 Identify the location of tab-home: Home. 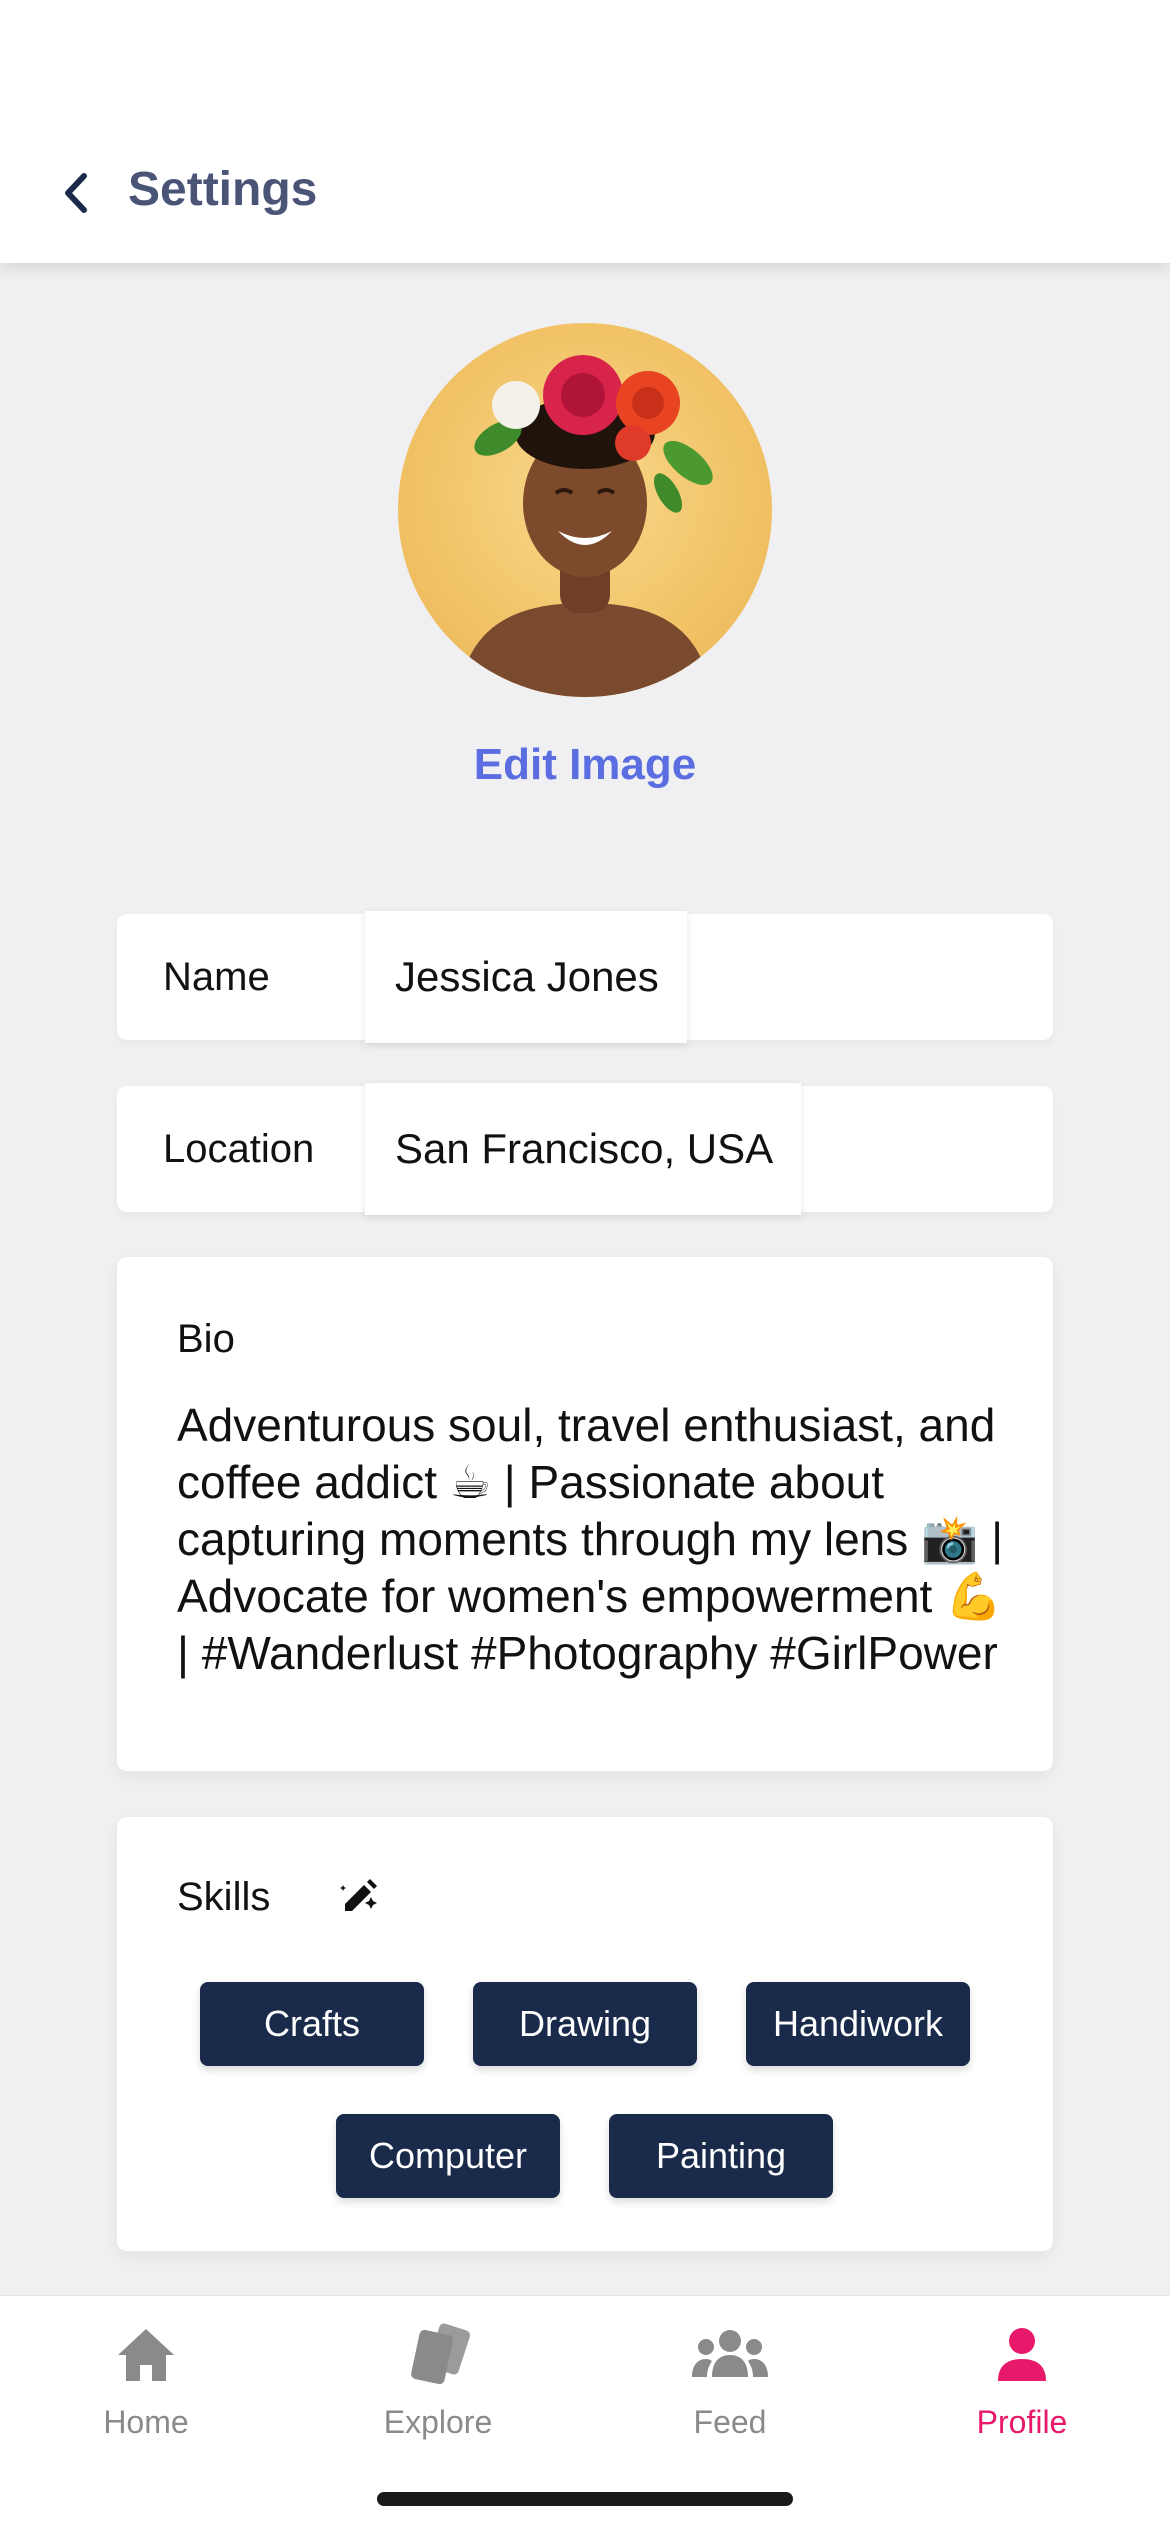
(146, 2386).